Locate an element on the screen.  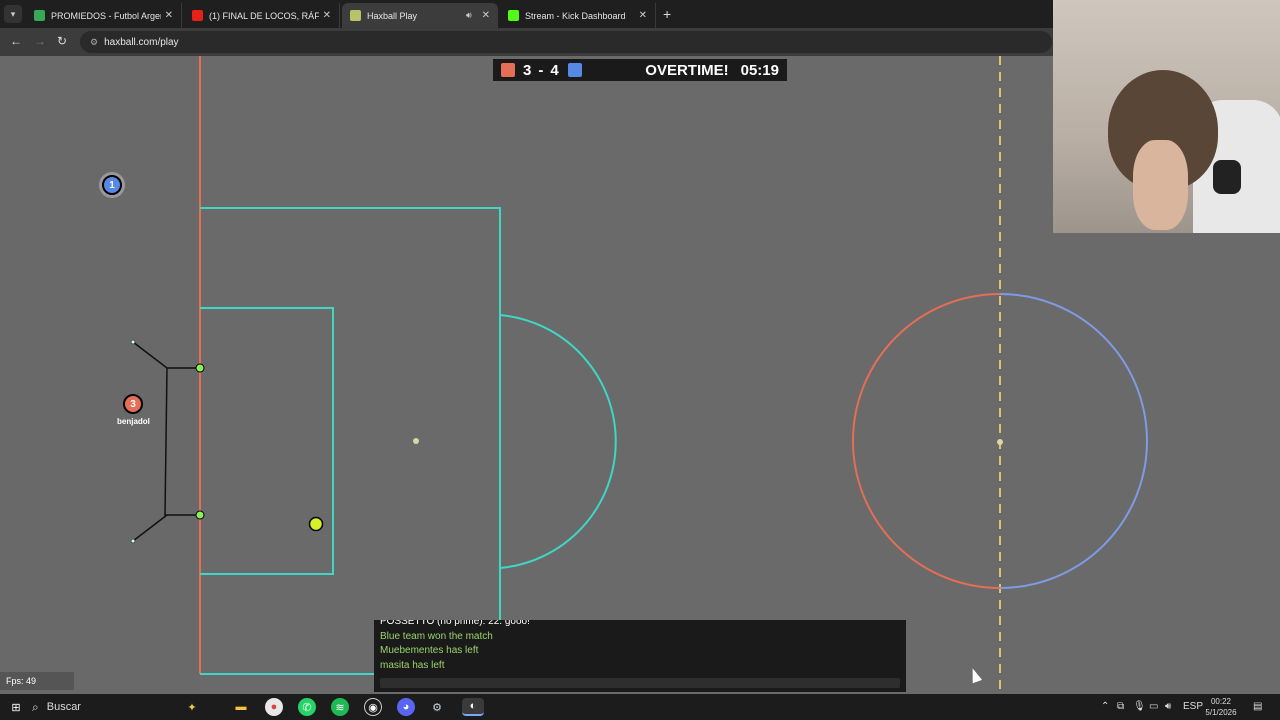
system-clock: 00:22 5/1/2026 is located at coordinates (1221, 707).